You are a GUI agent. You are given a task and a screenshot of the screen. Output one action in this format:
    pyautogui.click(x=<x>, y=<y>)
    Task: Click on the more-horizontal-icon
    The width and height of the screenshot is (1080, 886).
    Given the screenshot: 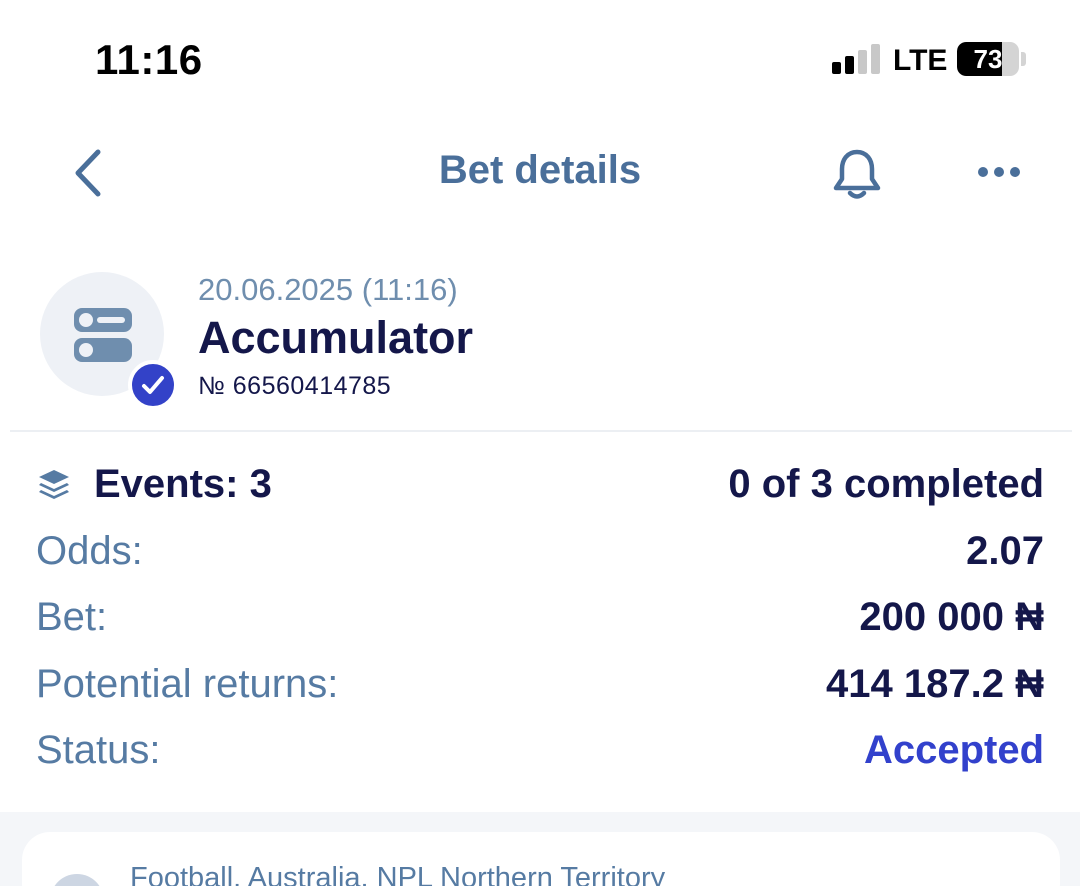 What is the action you would take?
    pyautogui.click(x=999, y=172)
    